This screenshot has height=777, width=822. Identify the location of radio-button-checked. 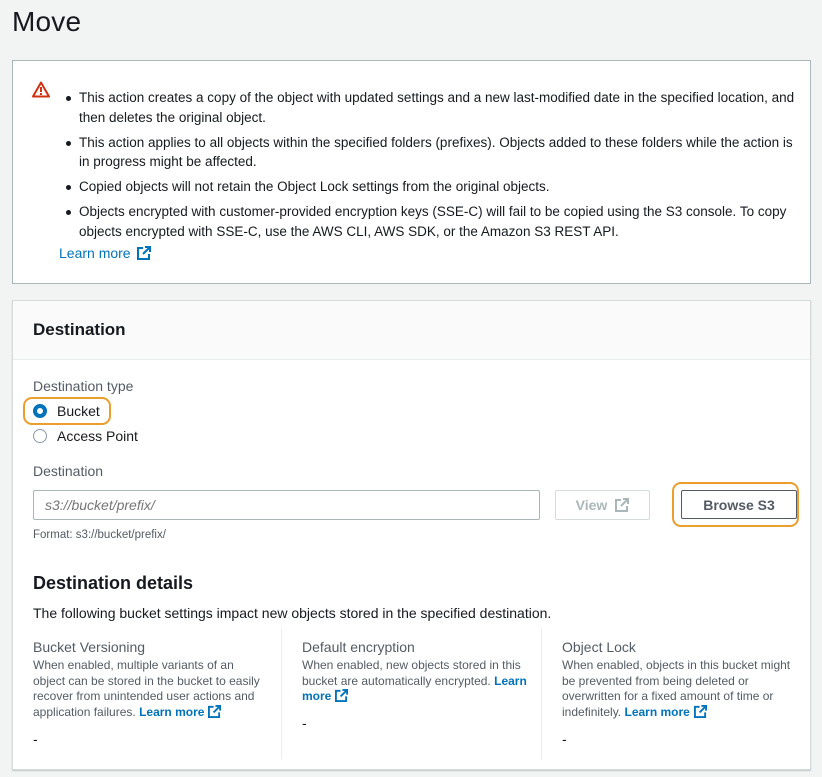
(40, 411).